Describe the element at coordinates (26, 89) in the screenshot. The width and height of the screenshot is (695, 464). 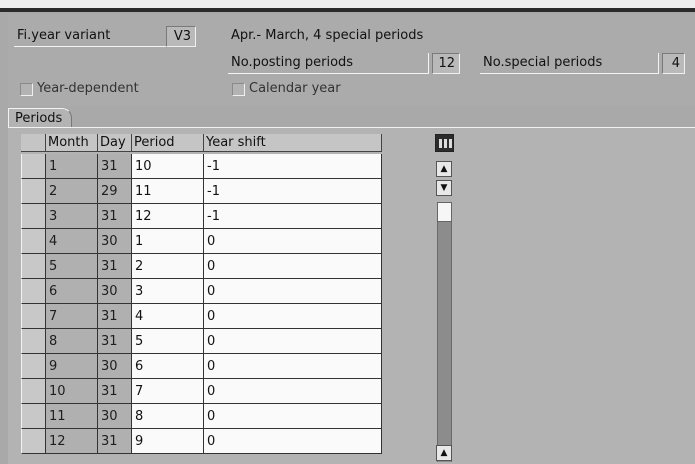
I see `year-dependent-checkbox` at that location.